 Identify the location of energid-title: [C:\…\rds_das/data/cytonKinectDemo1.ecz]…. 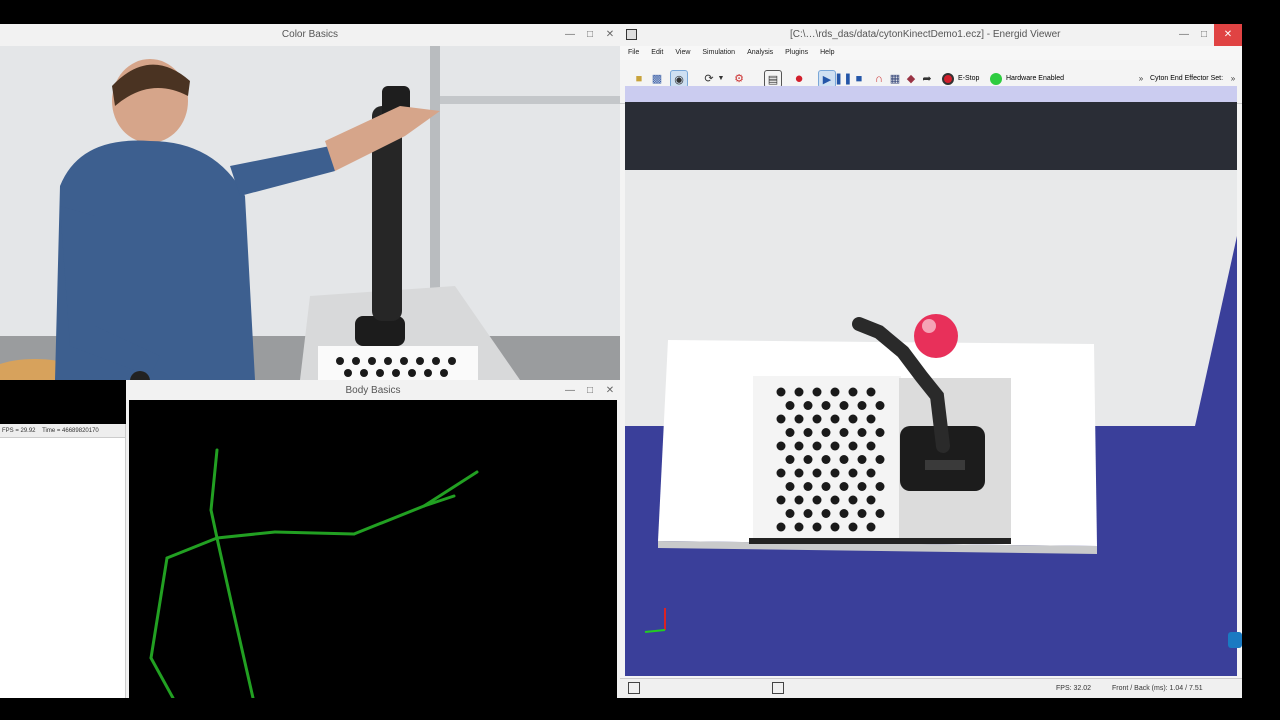
(925, 34).